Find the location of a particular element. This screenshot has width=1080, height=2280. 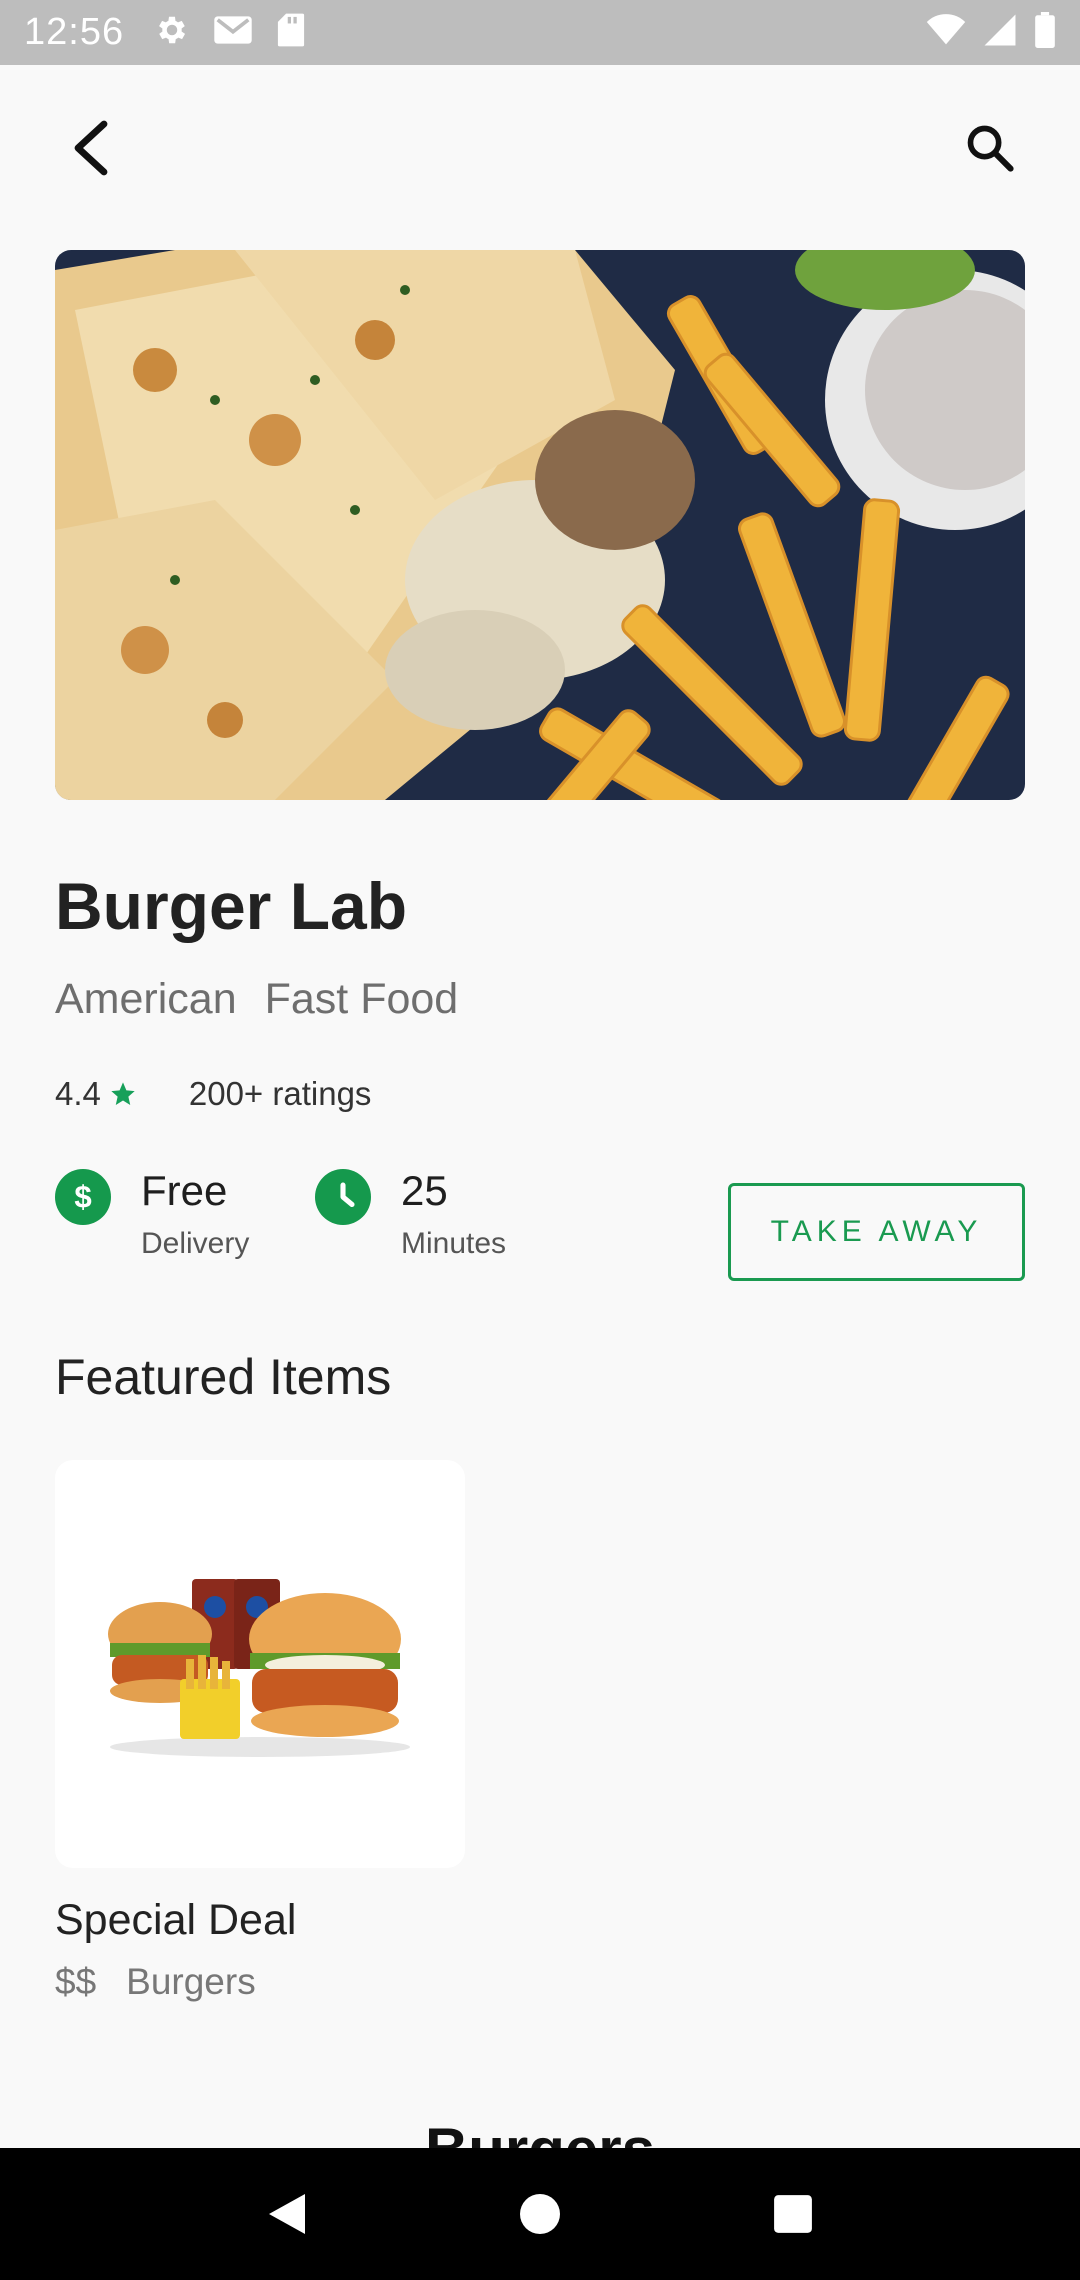

system-nav-bar is located at coordinates (540, 2214).